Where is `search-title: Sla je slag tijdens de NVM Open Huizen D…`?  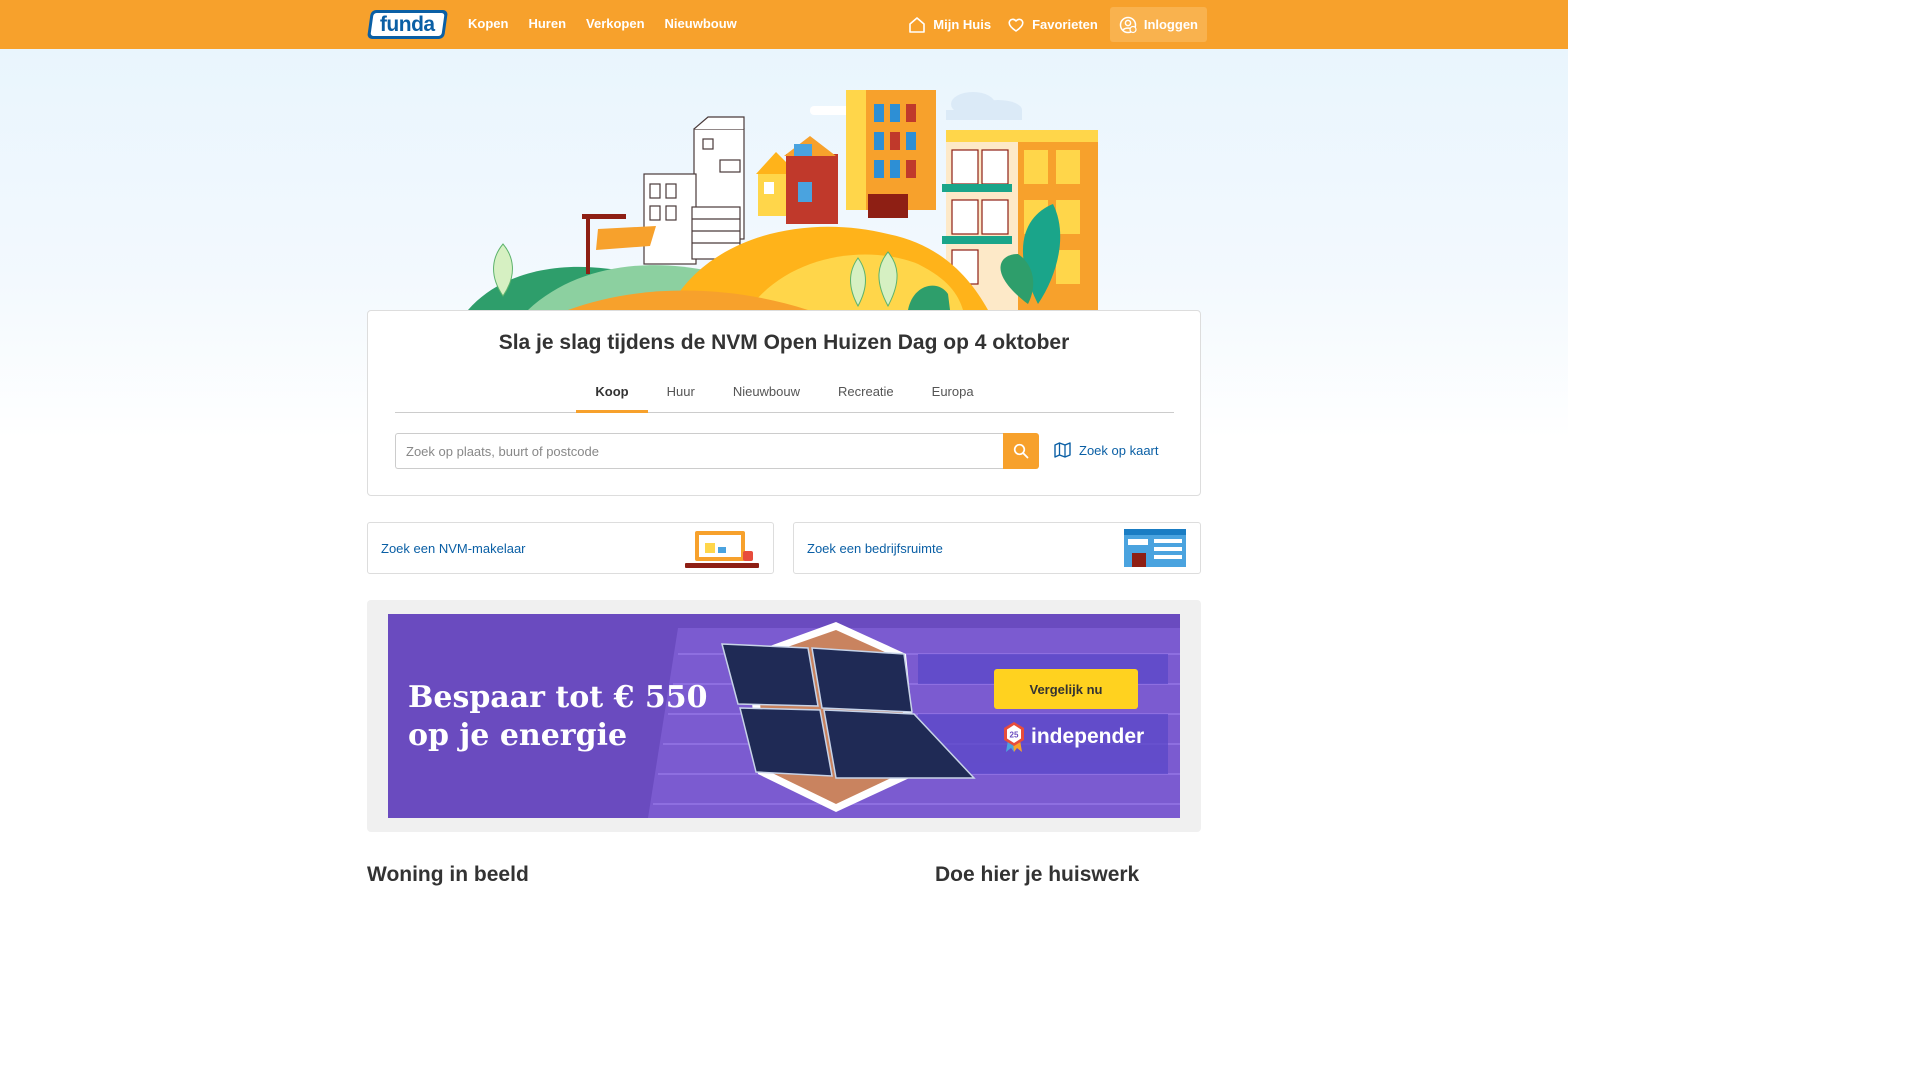 search-title: Sla je slag tijdens de NVM Open Huizen D… is located at coordinates (784, 342).